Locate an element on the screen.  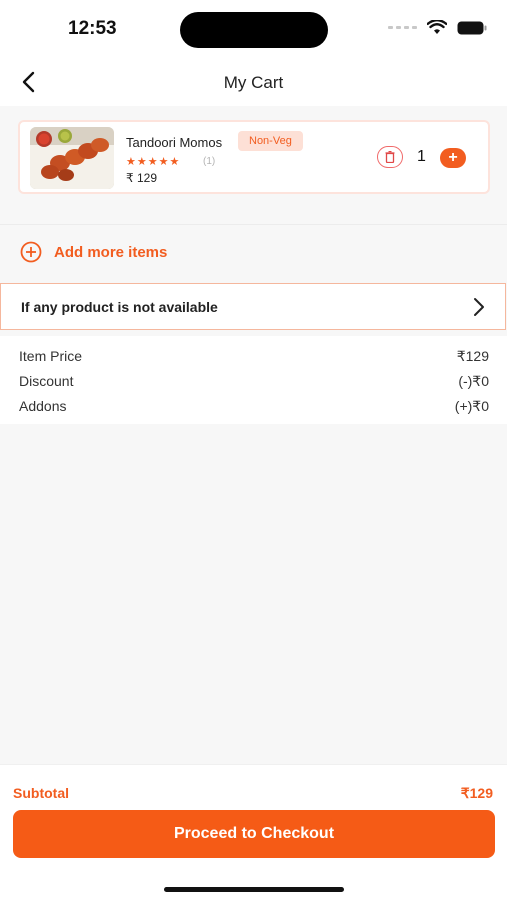
dynamic-island is located at coordinates (254, 30).